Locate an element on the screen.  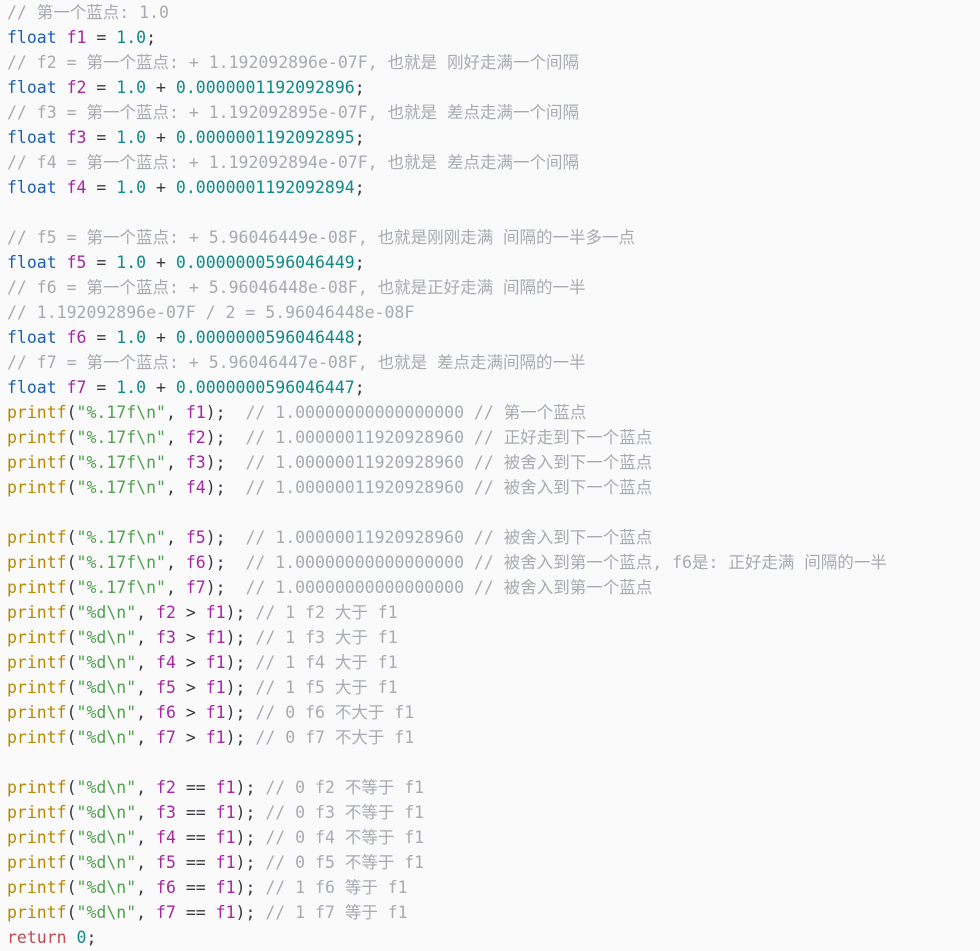
number-literal: 1.0 is located at coordinates (131, 37).